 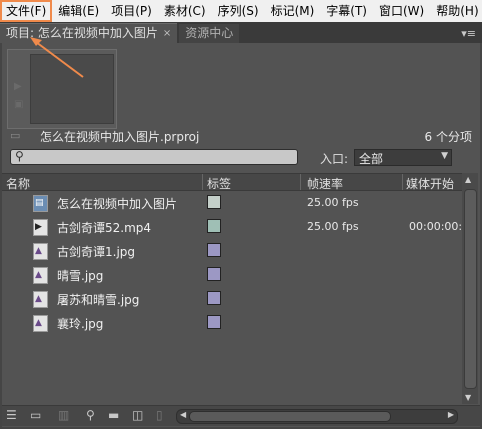 What do you see at coordinates (346, 11) in the screenshot?
I see `menu-title: 字幕(T)` at bounding box center [346, 11].